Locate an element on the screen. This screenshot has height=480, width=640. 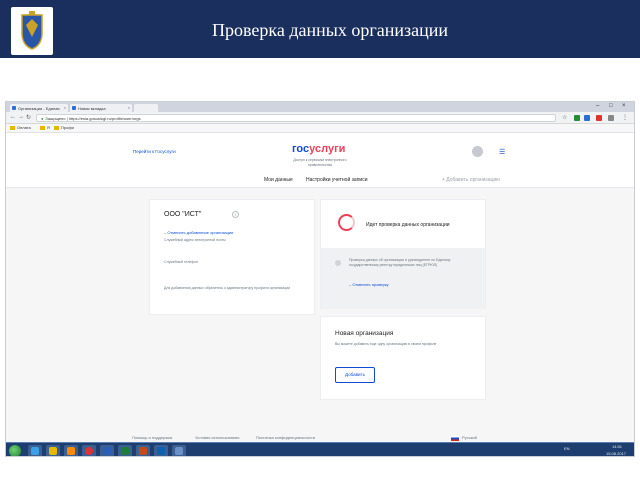
excel-icon is located at coordinates (125, 450).